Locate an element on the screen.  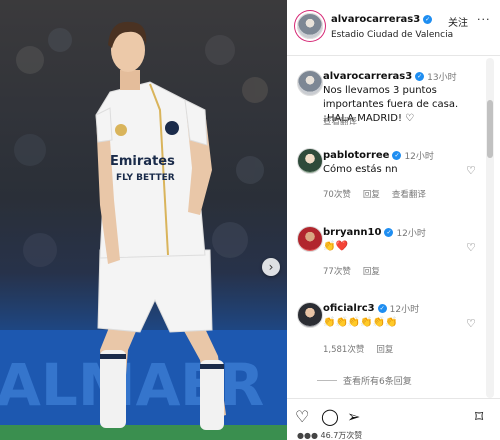
comment-username: oficialrc3 ✓ 12小时 is located at coordinates (371, 308).